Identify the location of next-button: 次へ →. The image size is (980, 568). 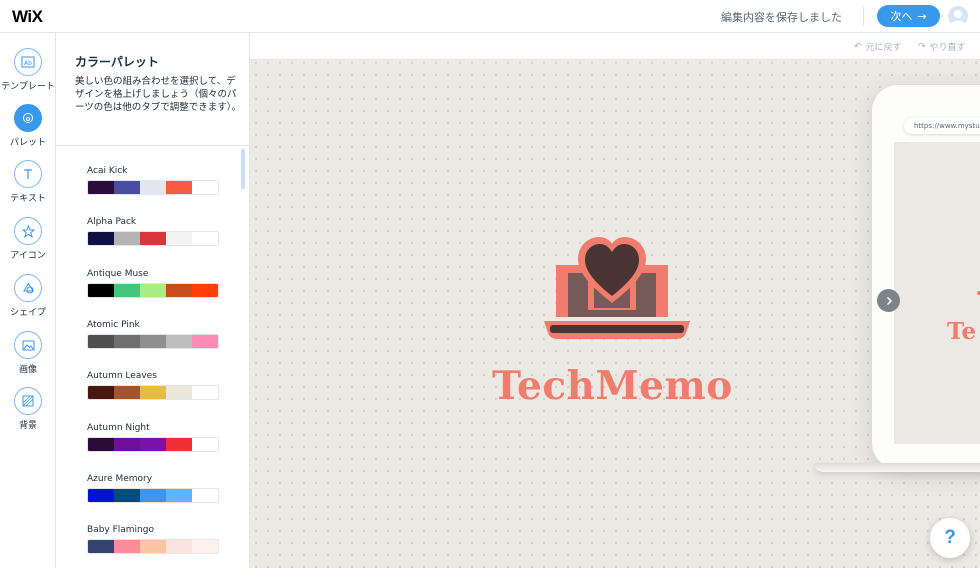
(908, 16).